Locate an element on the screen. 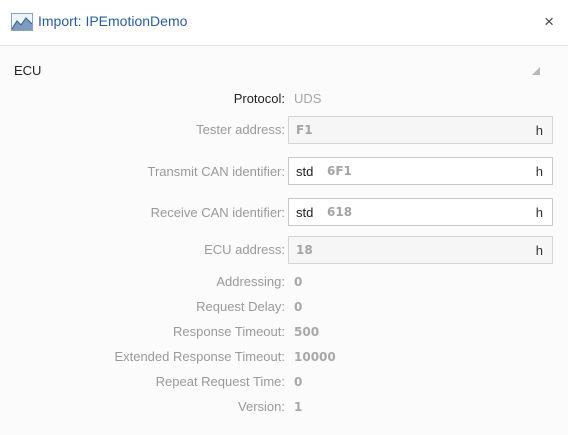 The width and height of the screenshot is (568, 435). ecu-address-field: 18 h is located at coordinates (420, 250).